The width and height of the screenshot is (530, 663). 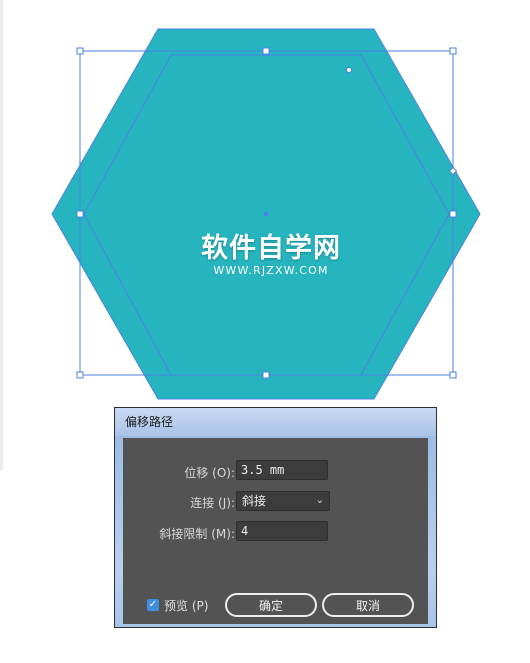 I want to click on handle-bottom-right, so click(x=453, y=375).